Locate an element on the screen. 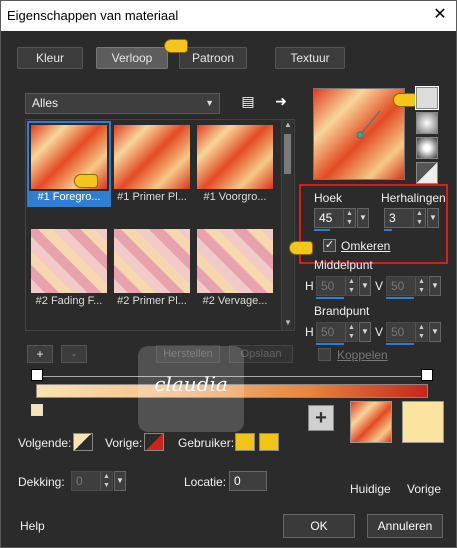  close-icon: ✕ is located at coordinates (440, 15).